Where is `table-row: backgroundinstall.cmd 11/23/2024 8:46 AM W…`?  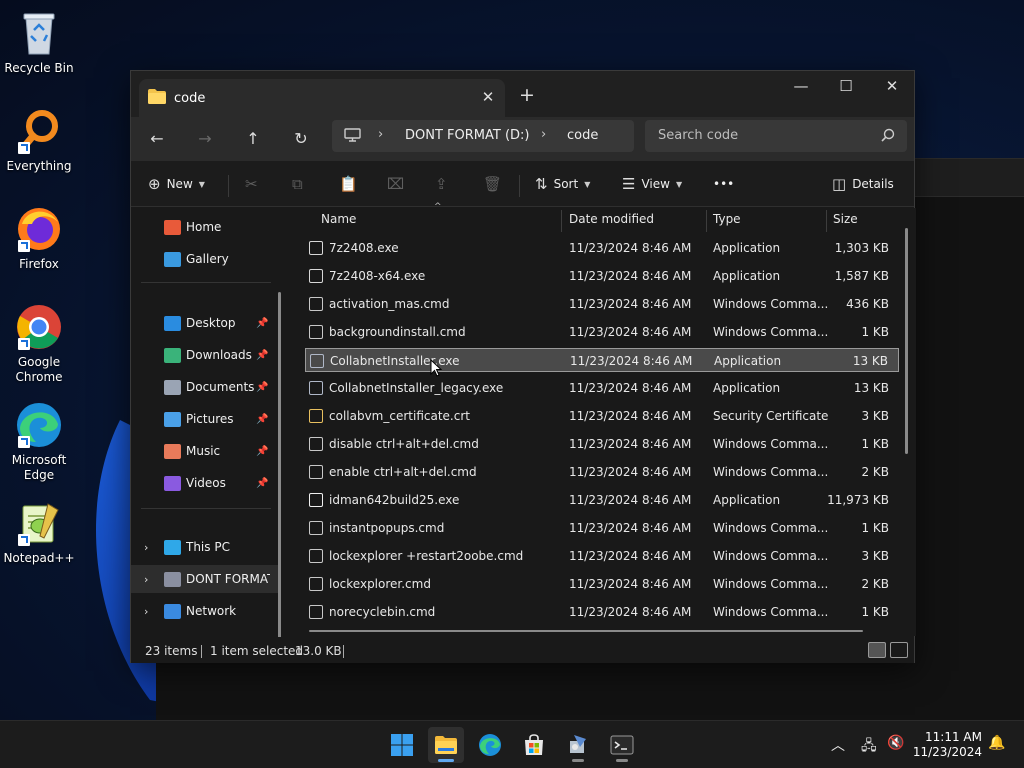 table-row: backgroundinstall.cmd 11/23/2024 8:46 AM W… is located at coordinates (602, 332).